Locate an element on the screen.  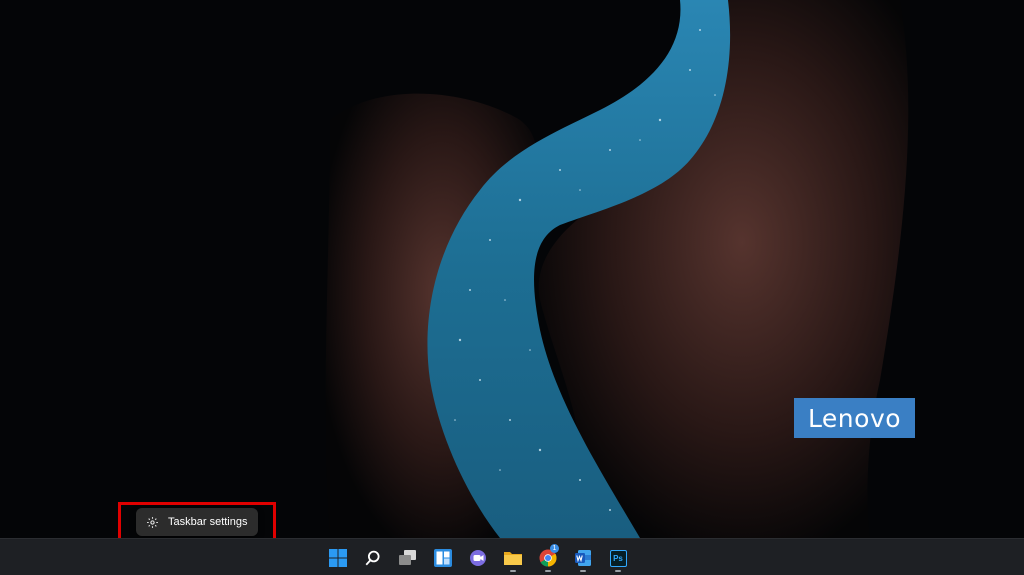
gear-icon is located at coordinates (152, 522).